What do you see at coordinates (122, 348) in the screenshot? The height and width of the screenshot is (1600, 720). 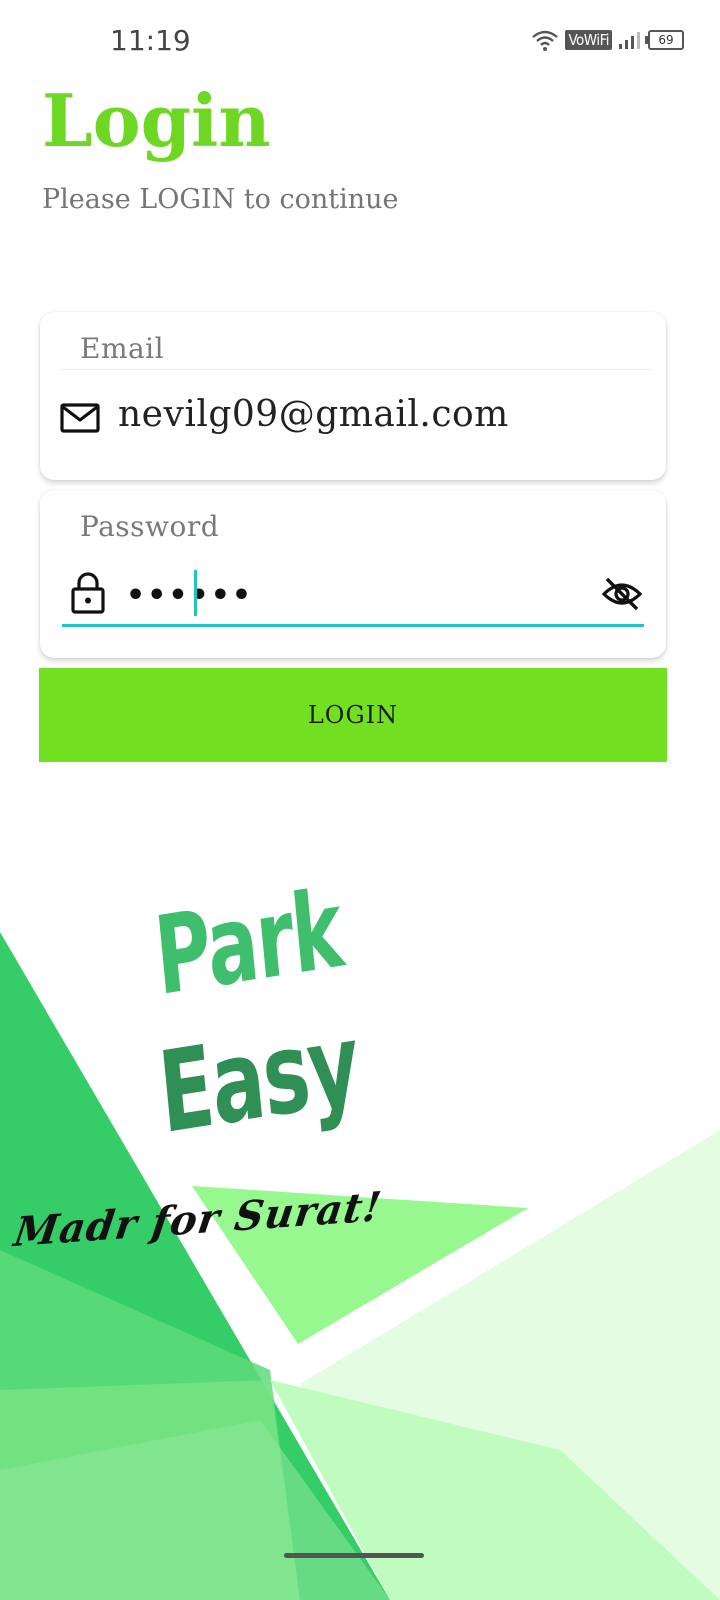 I see `email-label: Email` at bounding box center [122, 348].